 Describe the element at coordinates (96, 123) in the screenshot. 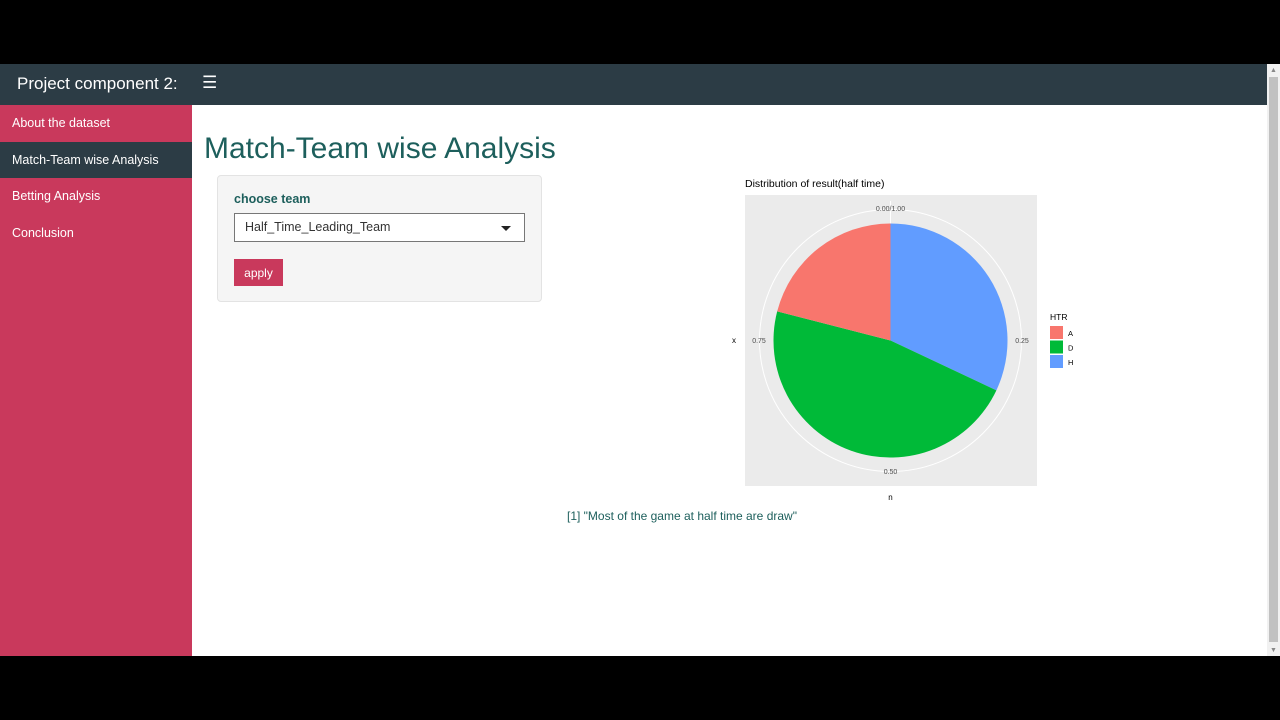

I see `sidebar-item-about: About the dataset` at that location.